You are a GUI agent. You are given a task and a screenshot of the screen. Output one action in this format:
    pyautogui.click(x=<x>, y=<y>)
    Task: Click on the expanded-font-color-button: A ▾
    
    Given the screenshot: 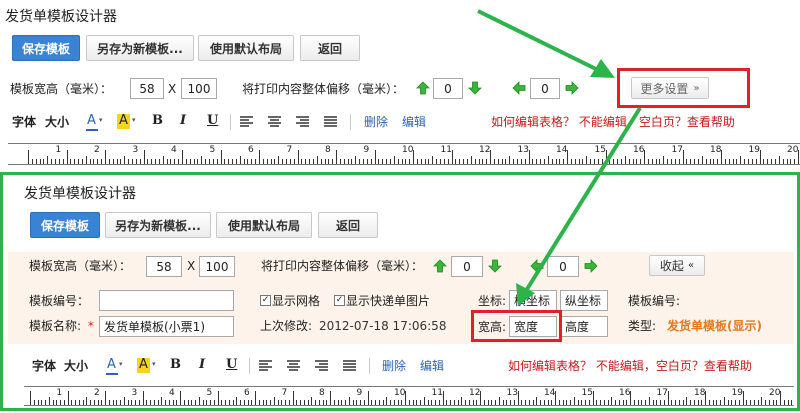 What is the action you would take?
    pyautogui.click(x=116, y=366)
    